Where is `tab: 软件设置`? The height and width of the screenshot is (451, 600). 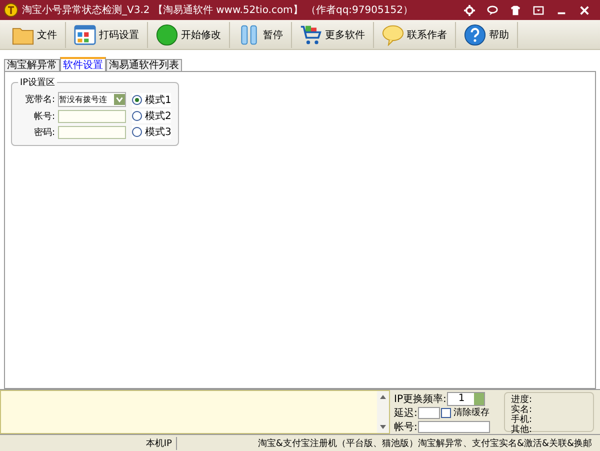 tab: 软件设置 is located at coordinates (83, 64).